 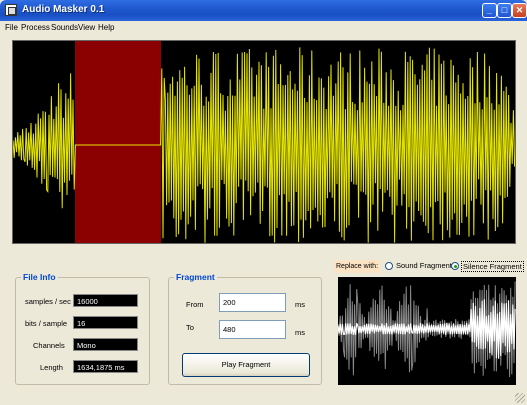 I want to click on menu-sounds: Sounds, so click(x=64, y=27).